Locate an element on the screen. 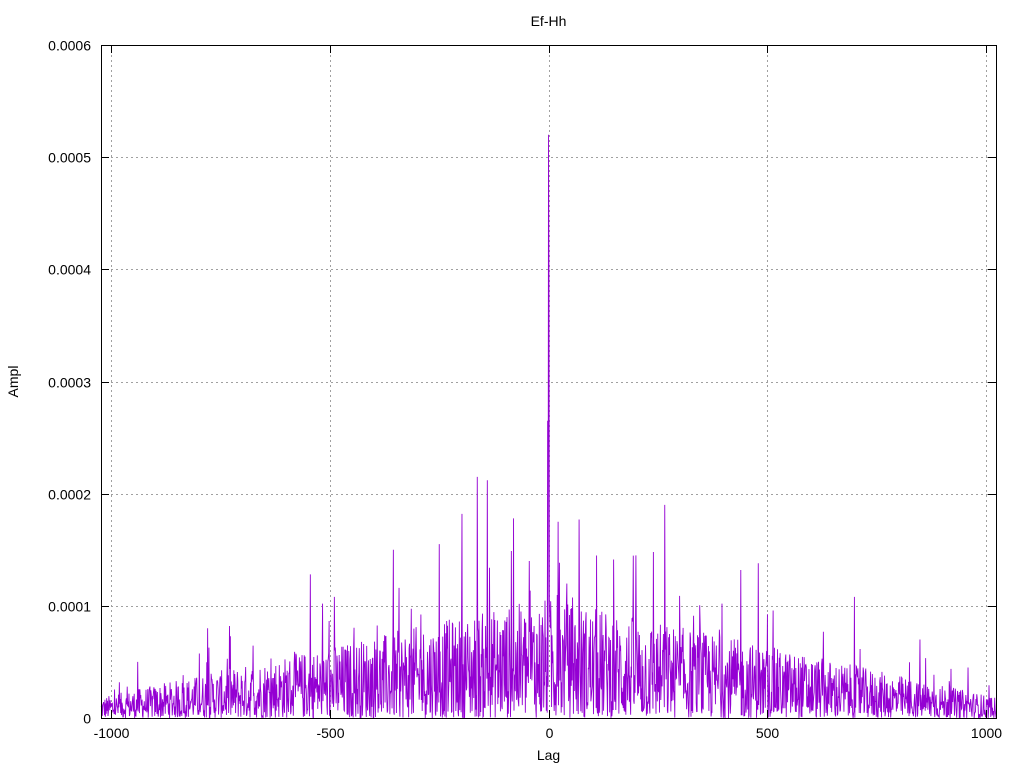 The image size is (1024, 768). x-tick-label: -1000 is located at coordinates (112, 733).